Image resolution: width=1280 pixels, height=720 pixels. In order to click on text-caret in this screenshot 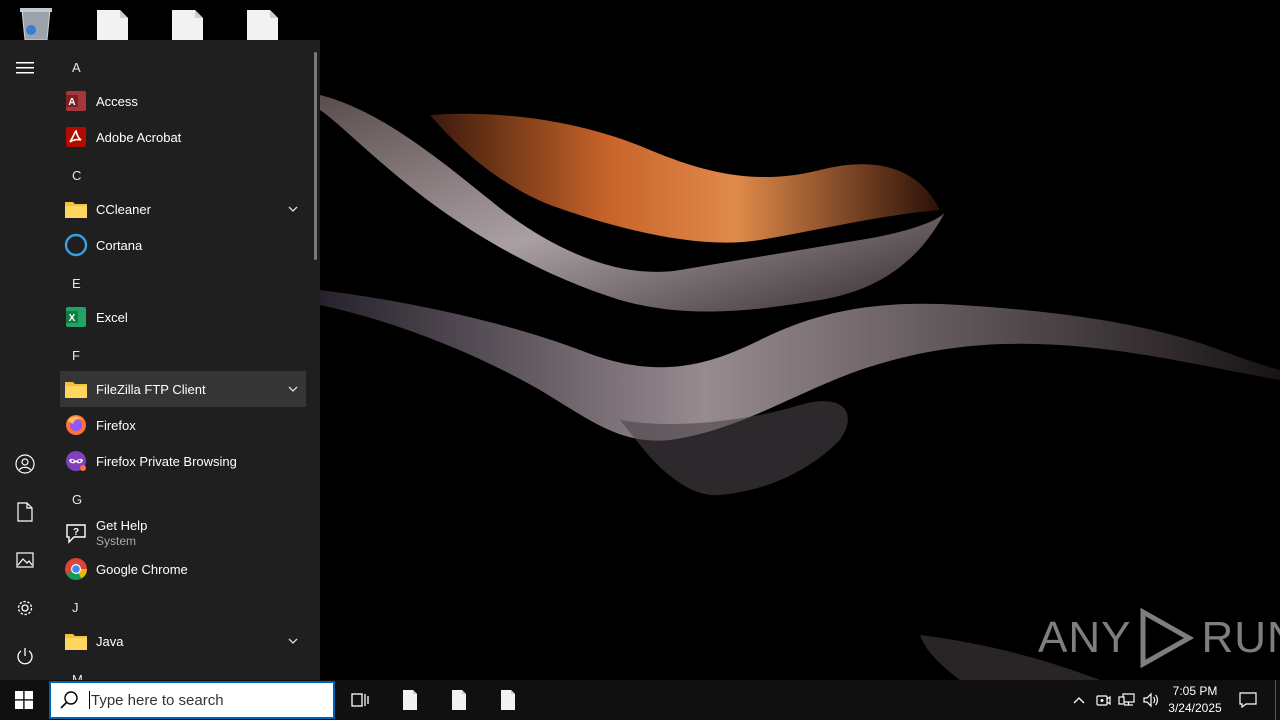, I will do `click(89, 700)`.